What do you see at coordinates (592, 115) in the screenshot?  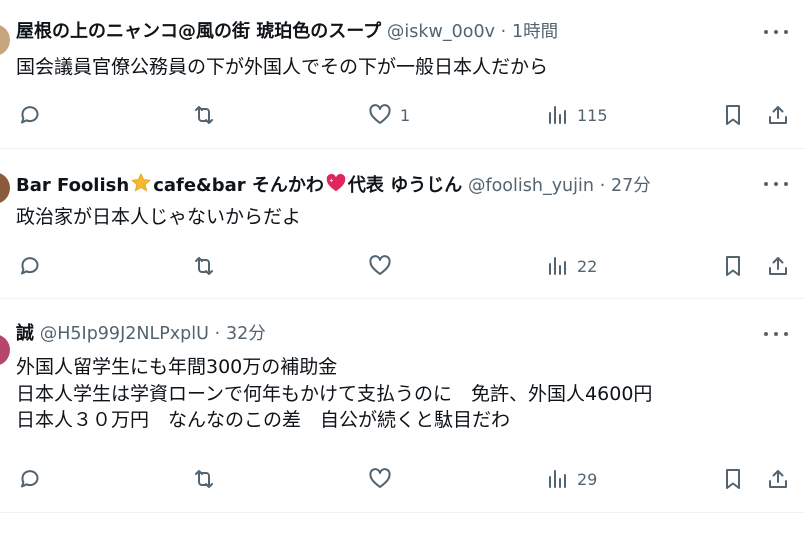 I see `views-count: 115` at bounding box center [592, 115].